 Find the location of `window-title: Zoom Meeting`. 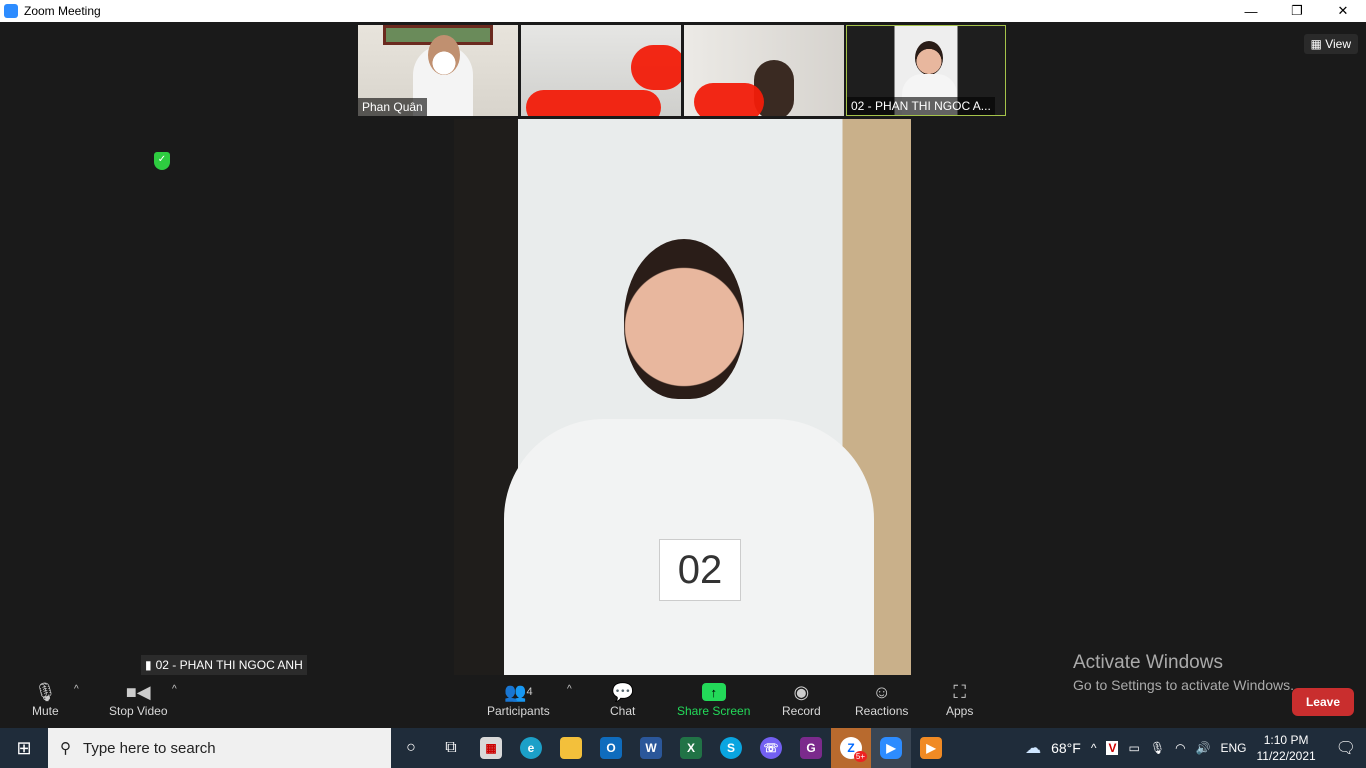

window-title: Zoom Meeting is located at coordinates (62, 11).